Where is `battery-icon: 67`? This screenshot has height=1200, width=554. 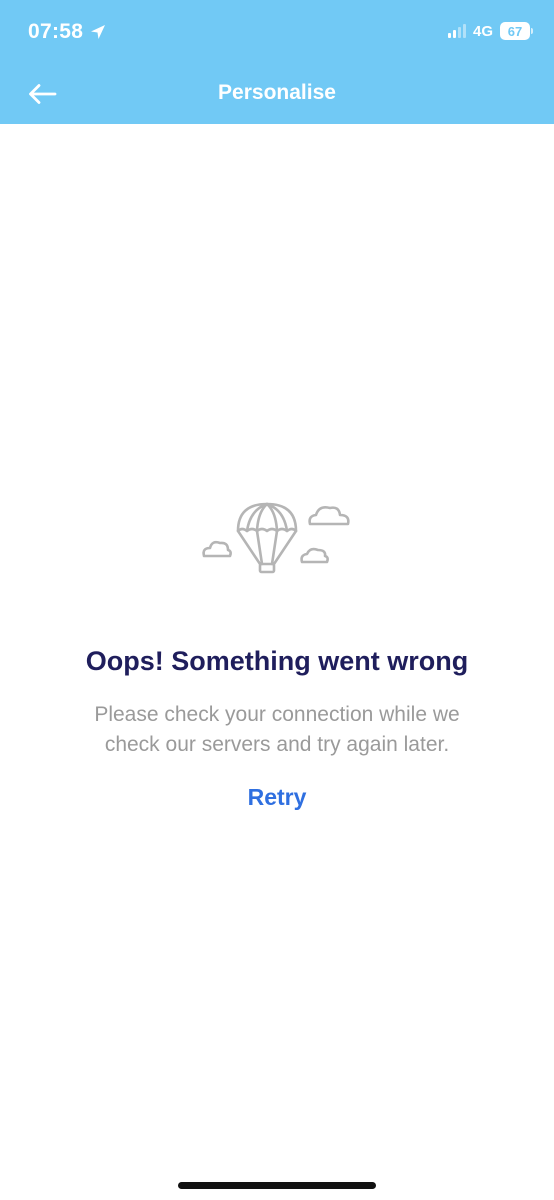 battery-icon: 67 is located at coordinates (516, 31).